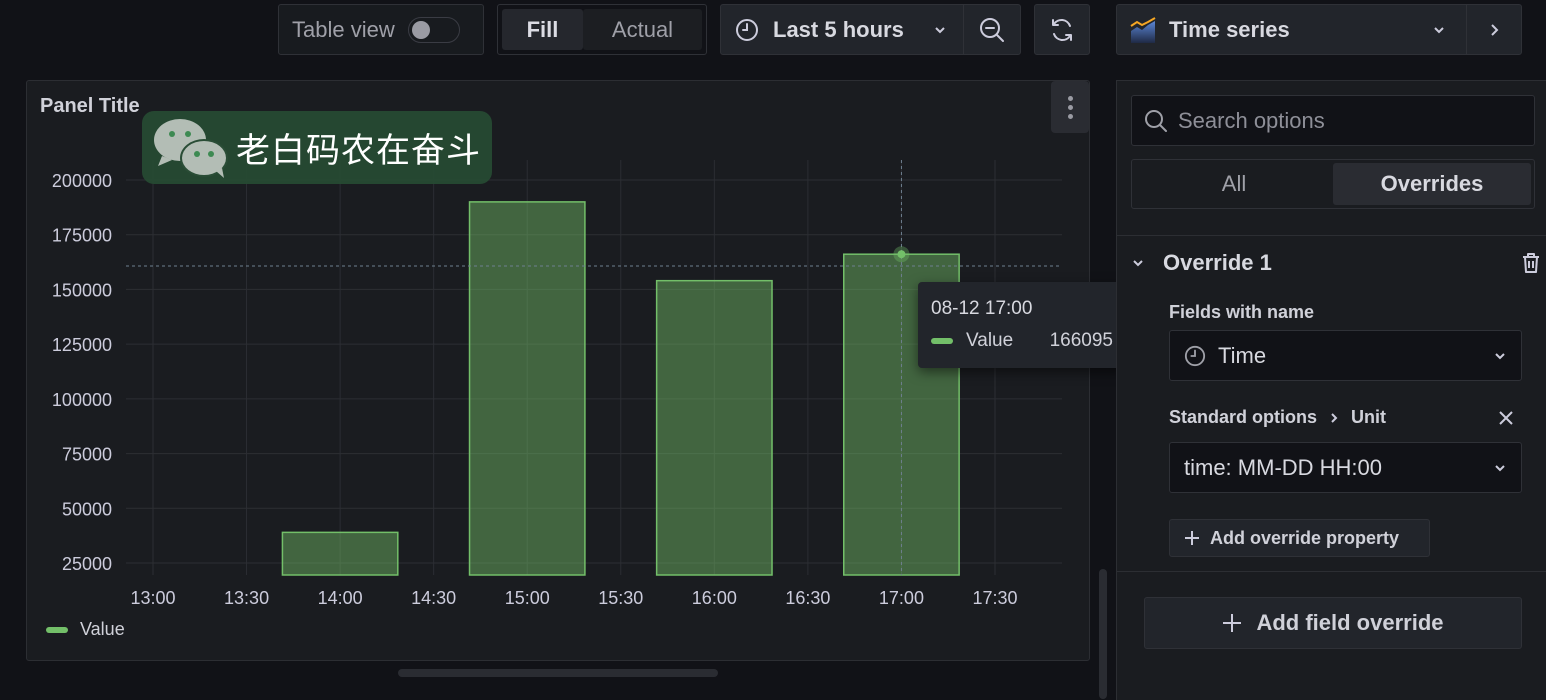 Image resolution: width=1546 pixels, height=700 pixels. Describe the element at coordinates (527, 598) in the screenshot. I see `x-tick-label: 15:00` at that location.